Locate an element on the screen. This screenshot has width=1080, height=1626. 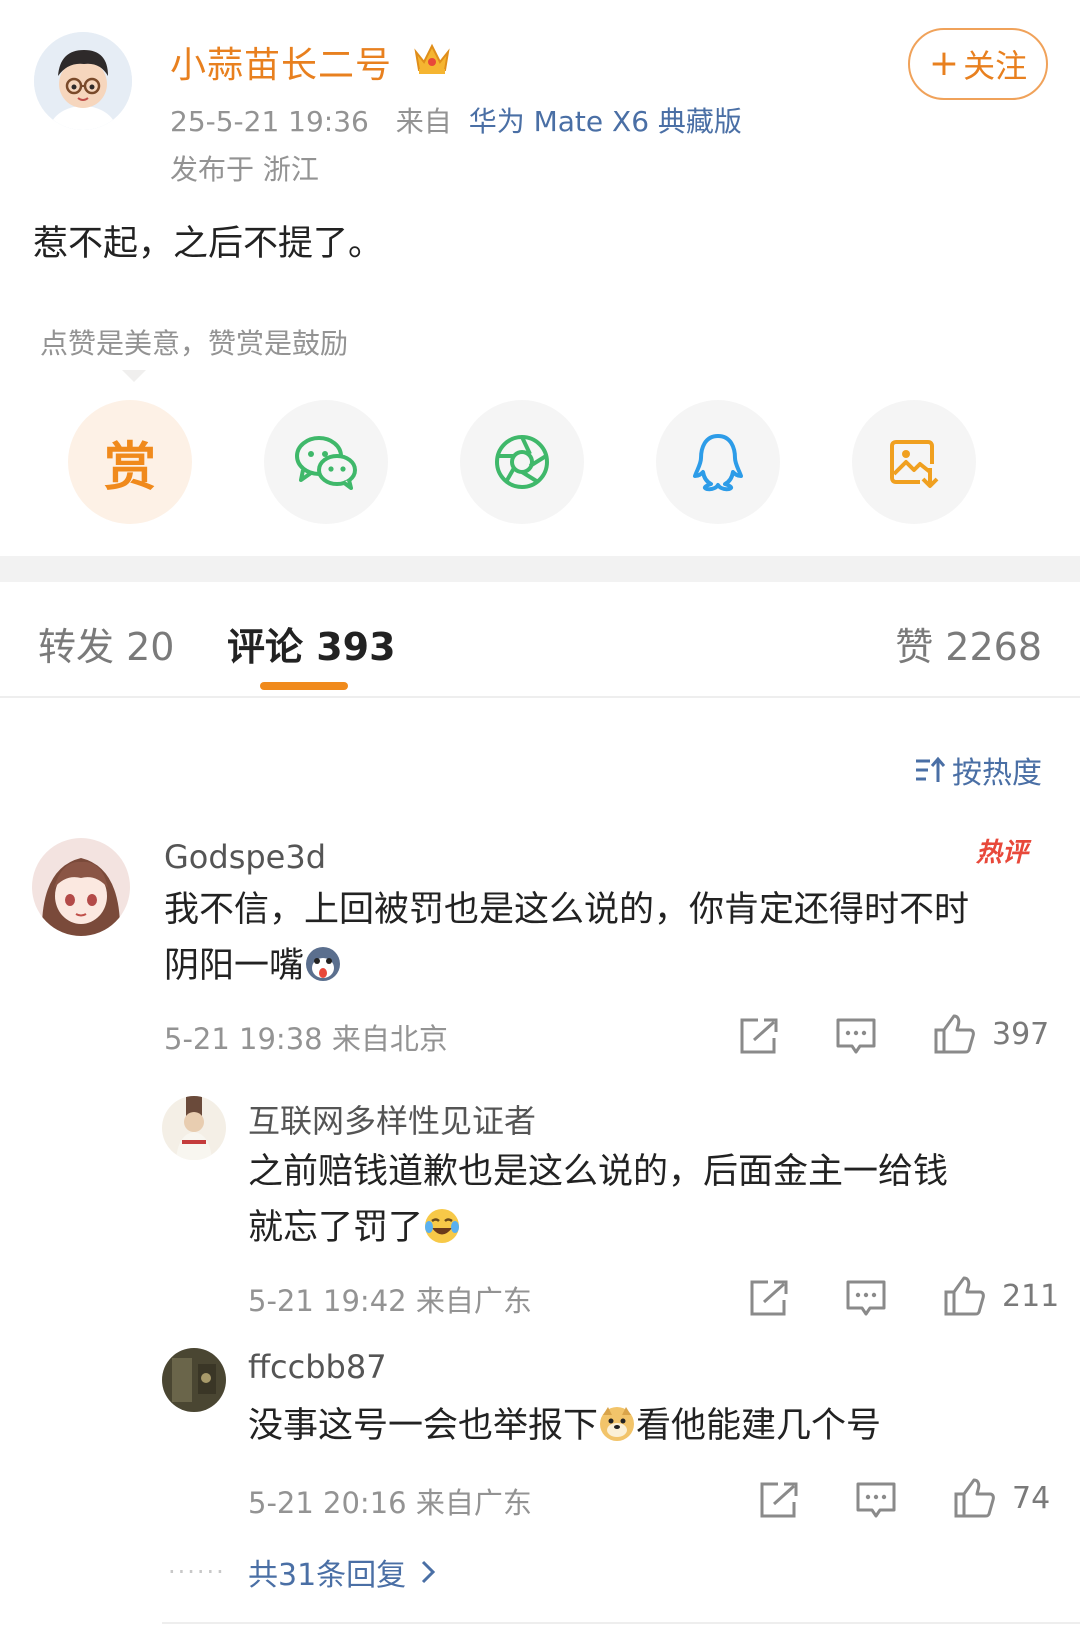
share-wechat-button is located at coordinates (326, 462).